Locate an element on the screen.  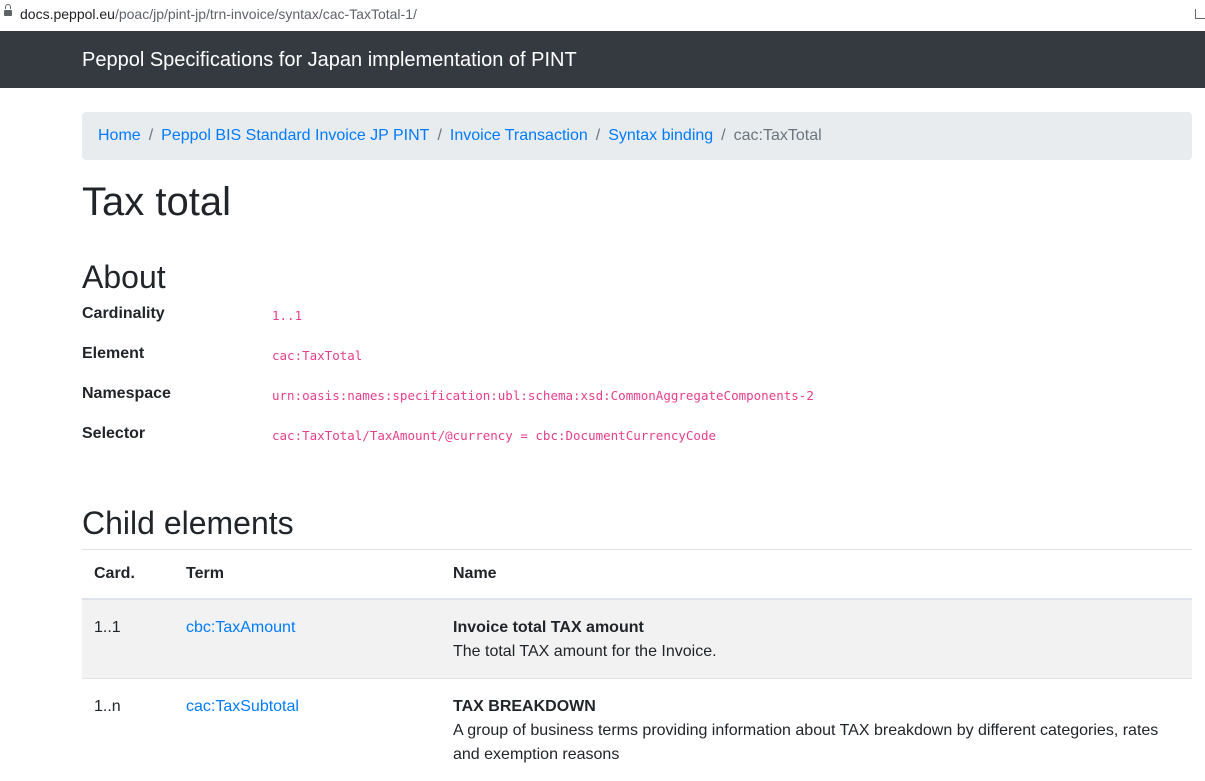
cell-term: cac:TaxSubtotal is located at coordinates (307, 730).